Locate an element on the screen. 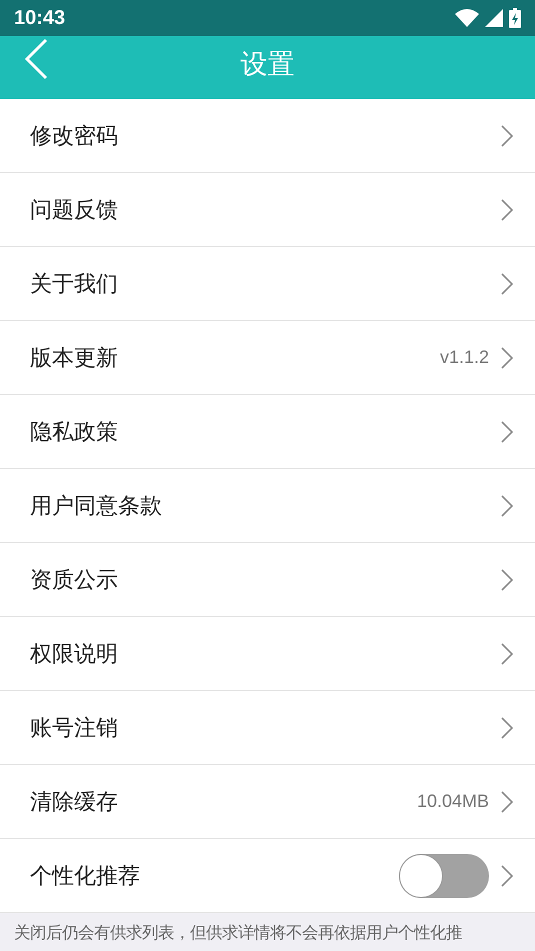 This screenshot has height=951, width=535. row-value: v1.1.2 is located at coordinates (464, 357).